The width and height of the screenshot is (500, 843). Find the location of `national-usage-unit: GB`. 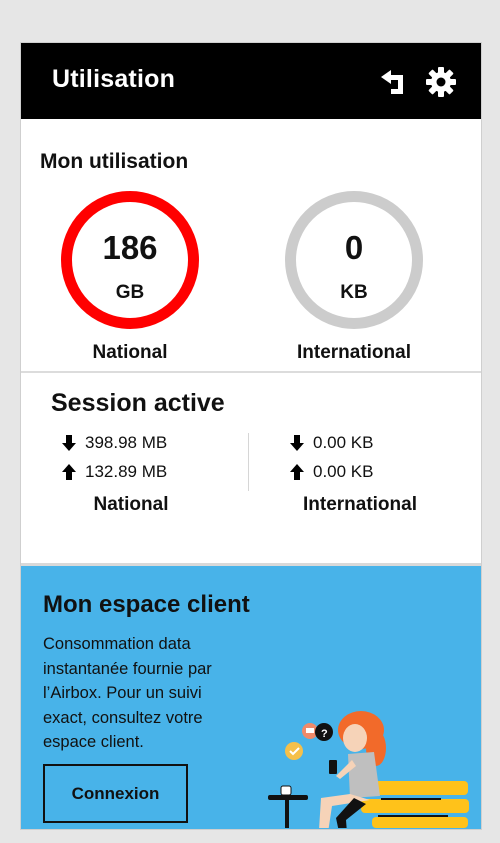

national-usage-unit: GB is located at coordinates (130, 292).